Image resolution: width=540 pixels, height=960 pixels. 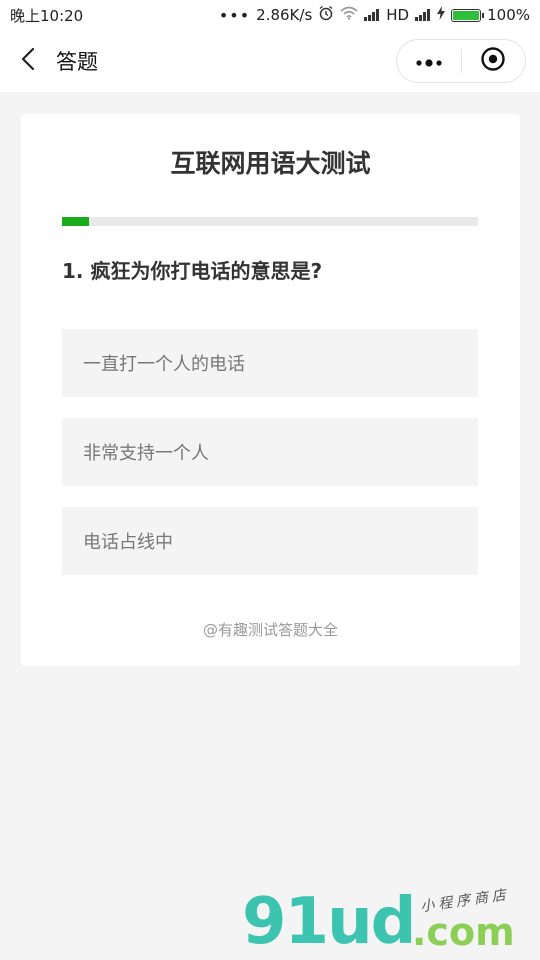 I want to click on question-text: 1. 疯狂为你打电话的意思是?, so click(x=192, y=271).